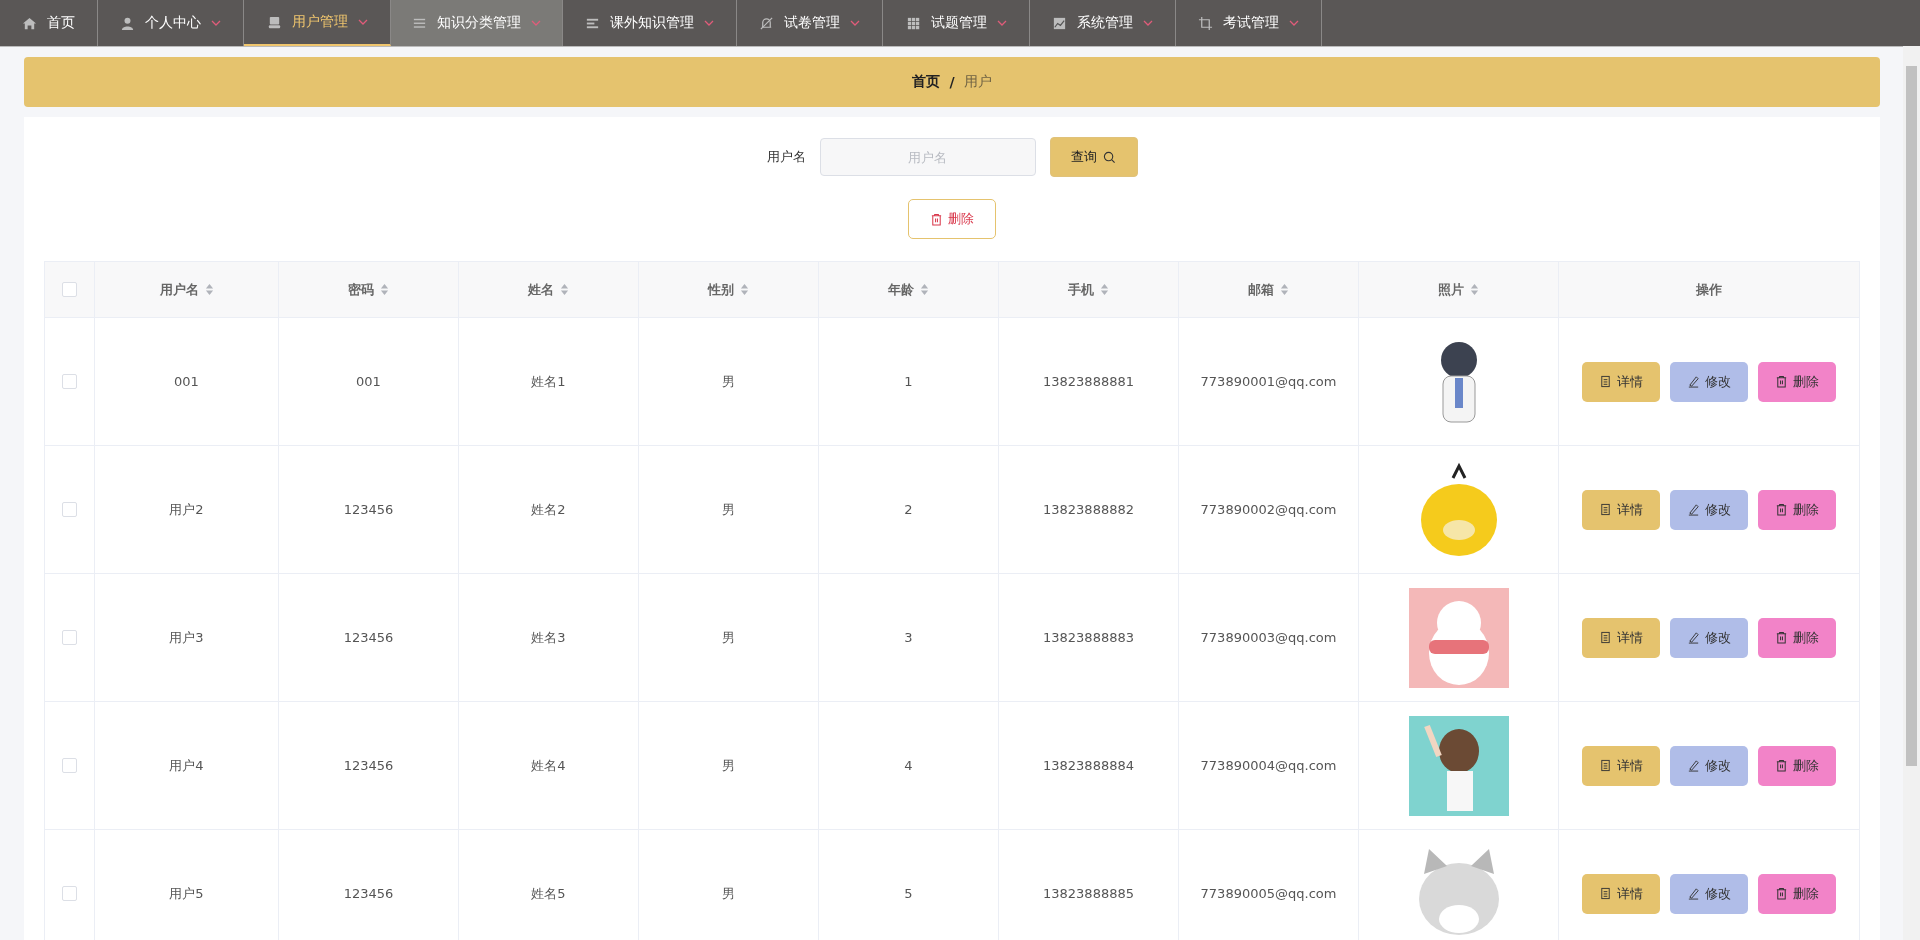  I want to click on table-cell: 用户2, so click(186, 509).